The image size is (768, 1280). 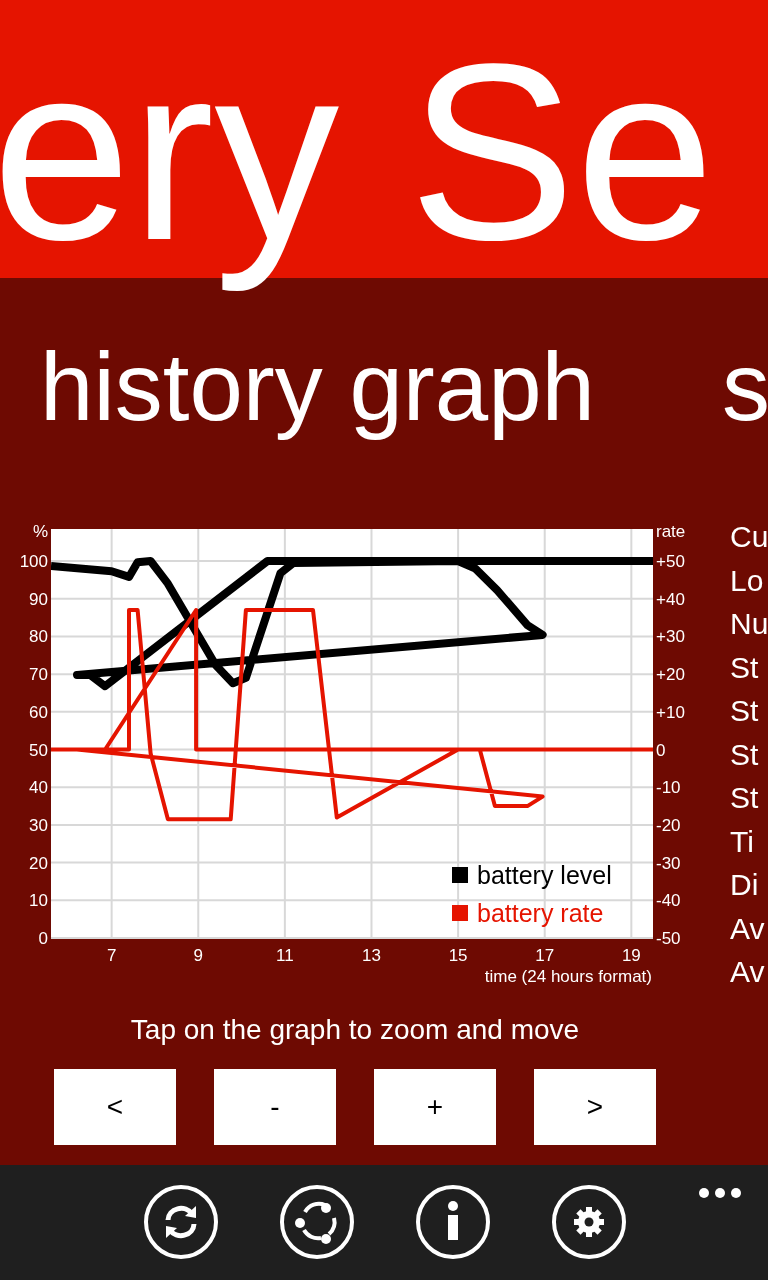 I want to click on stat-label: Lo, so click(x=747, y=580).